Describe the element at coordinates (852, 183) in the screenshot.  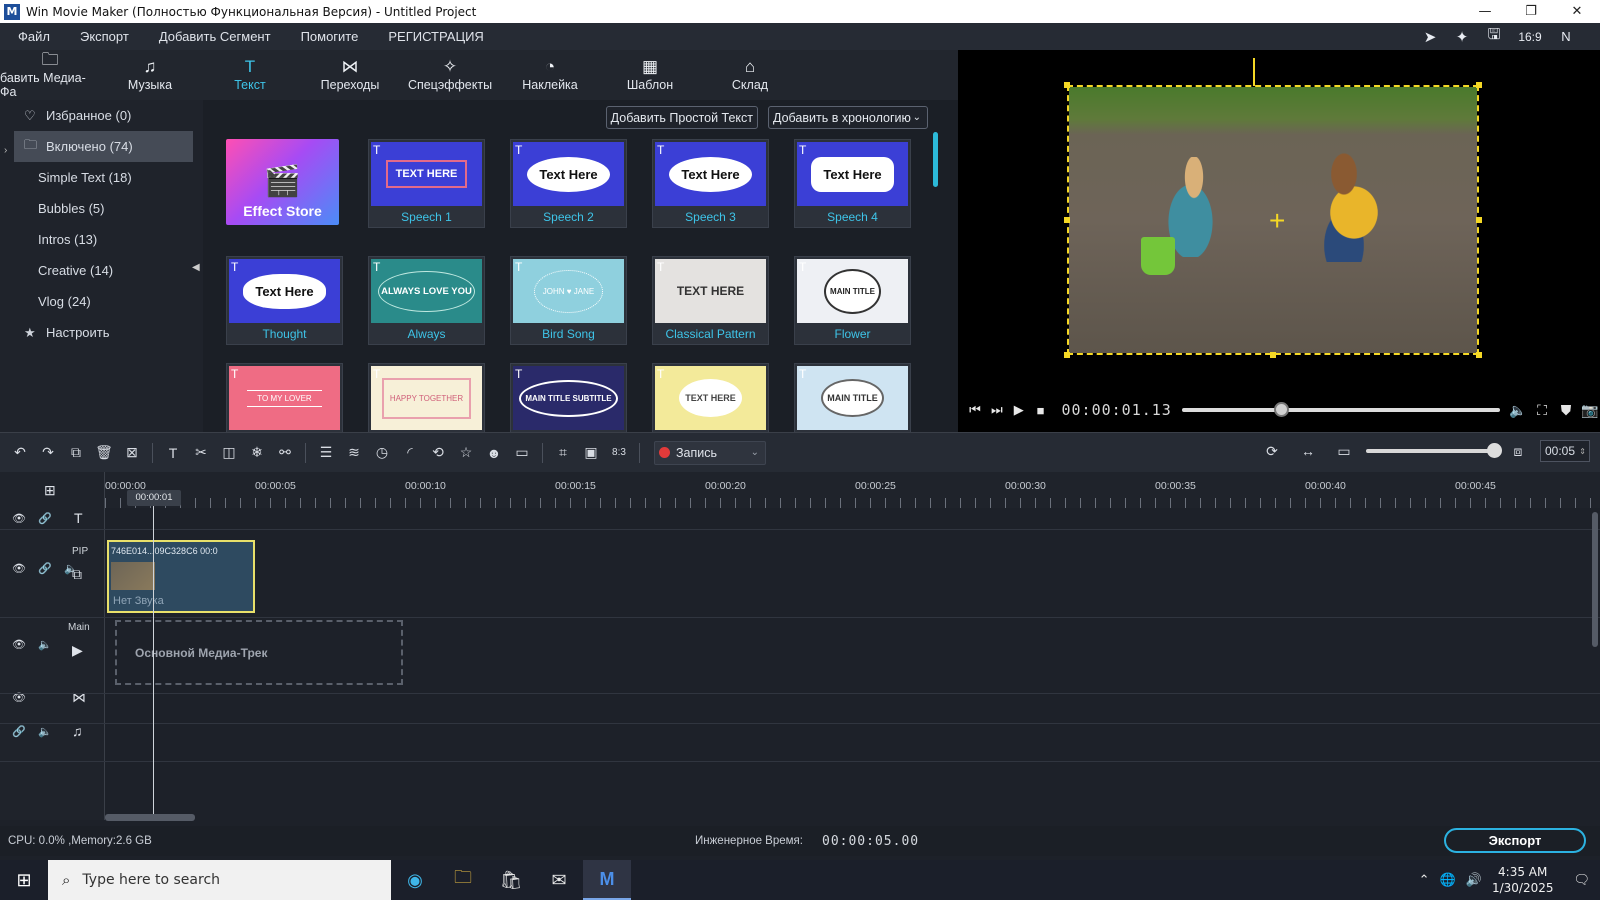
I see `effect-tile-speech-4: T Text Here Speech 4` at that location.